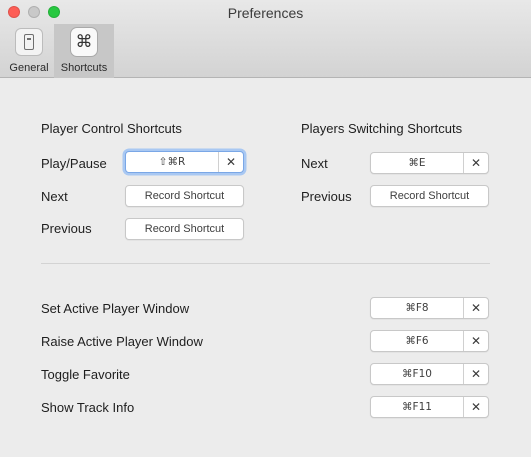 Image resolution: width=531 pixels, height=457 pixels. What do you see at coordinates (417, 407) in the screenshot?
I see `show-track-info-shortcut-value: ⌘F11` at bounding box center [417, 407].